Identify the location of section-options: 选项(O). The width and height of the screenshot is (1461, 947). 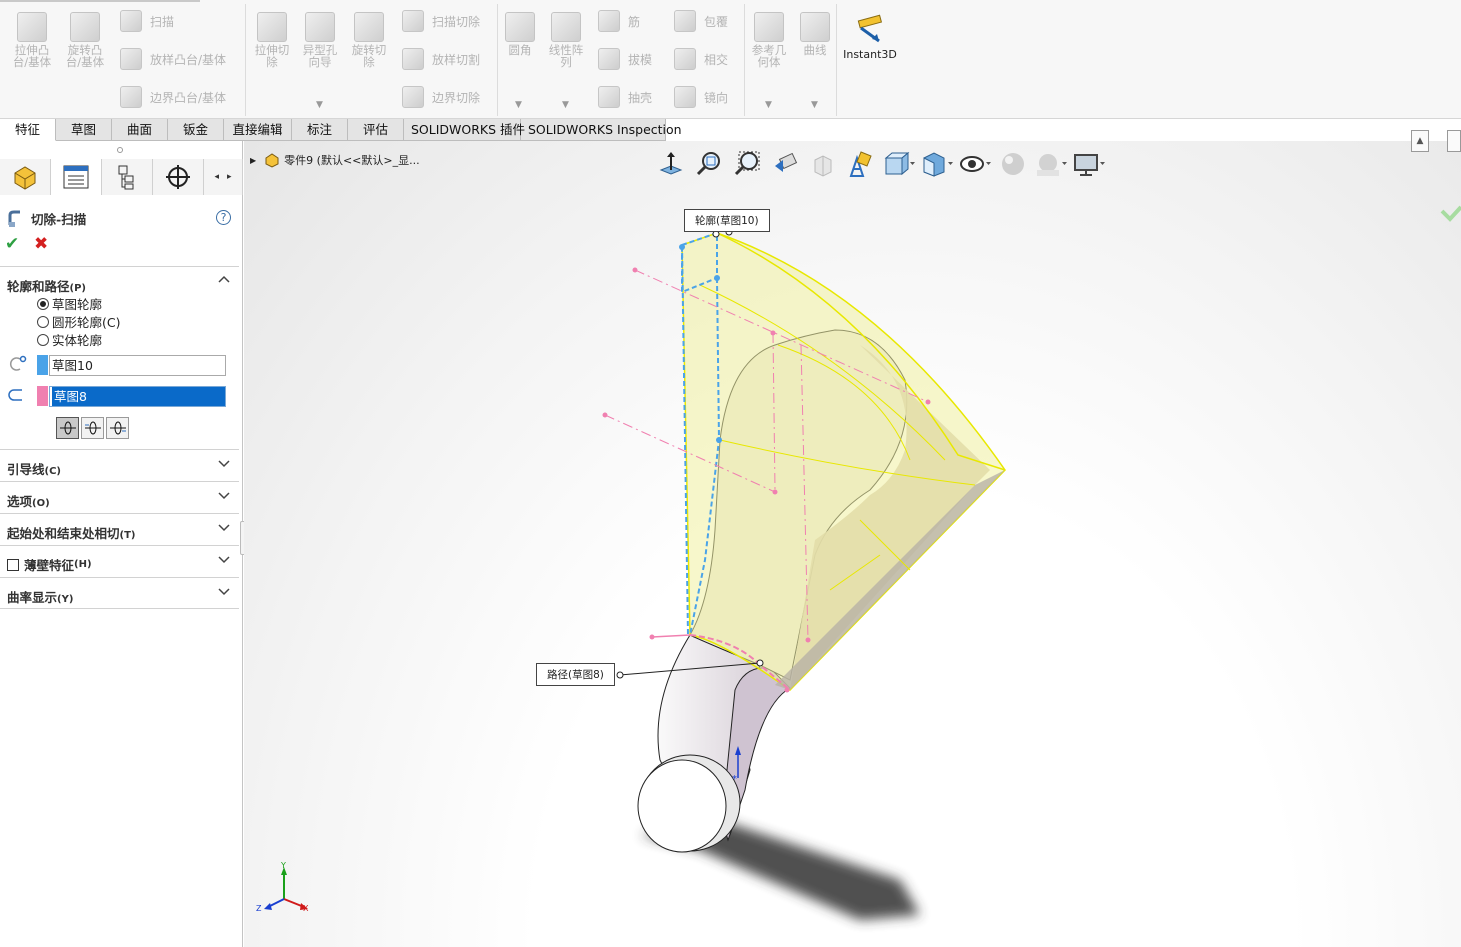
(119, 497).